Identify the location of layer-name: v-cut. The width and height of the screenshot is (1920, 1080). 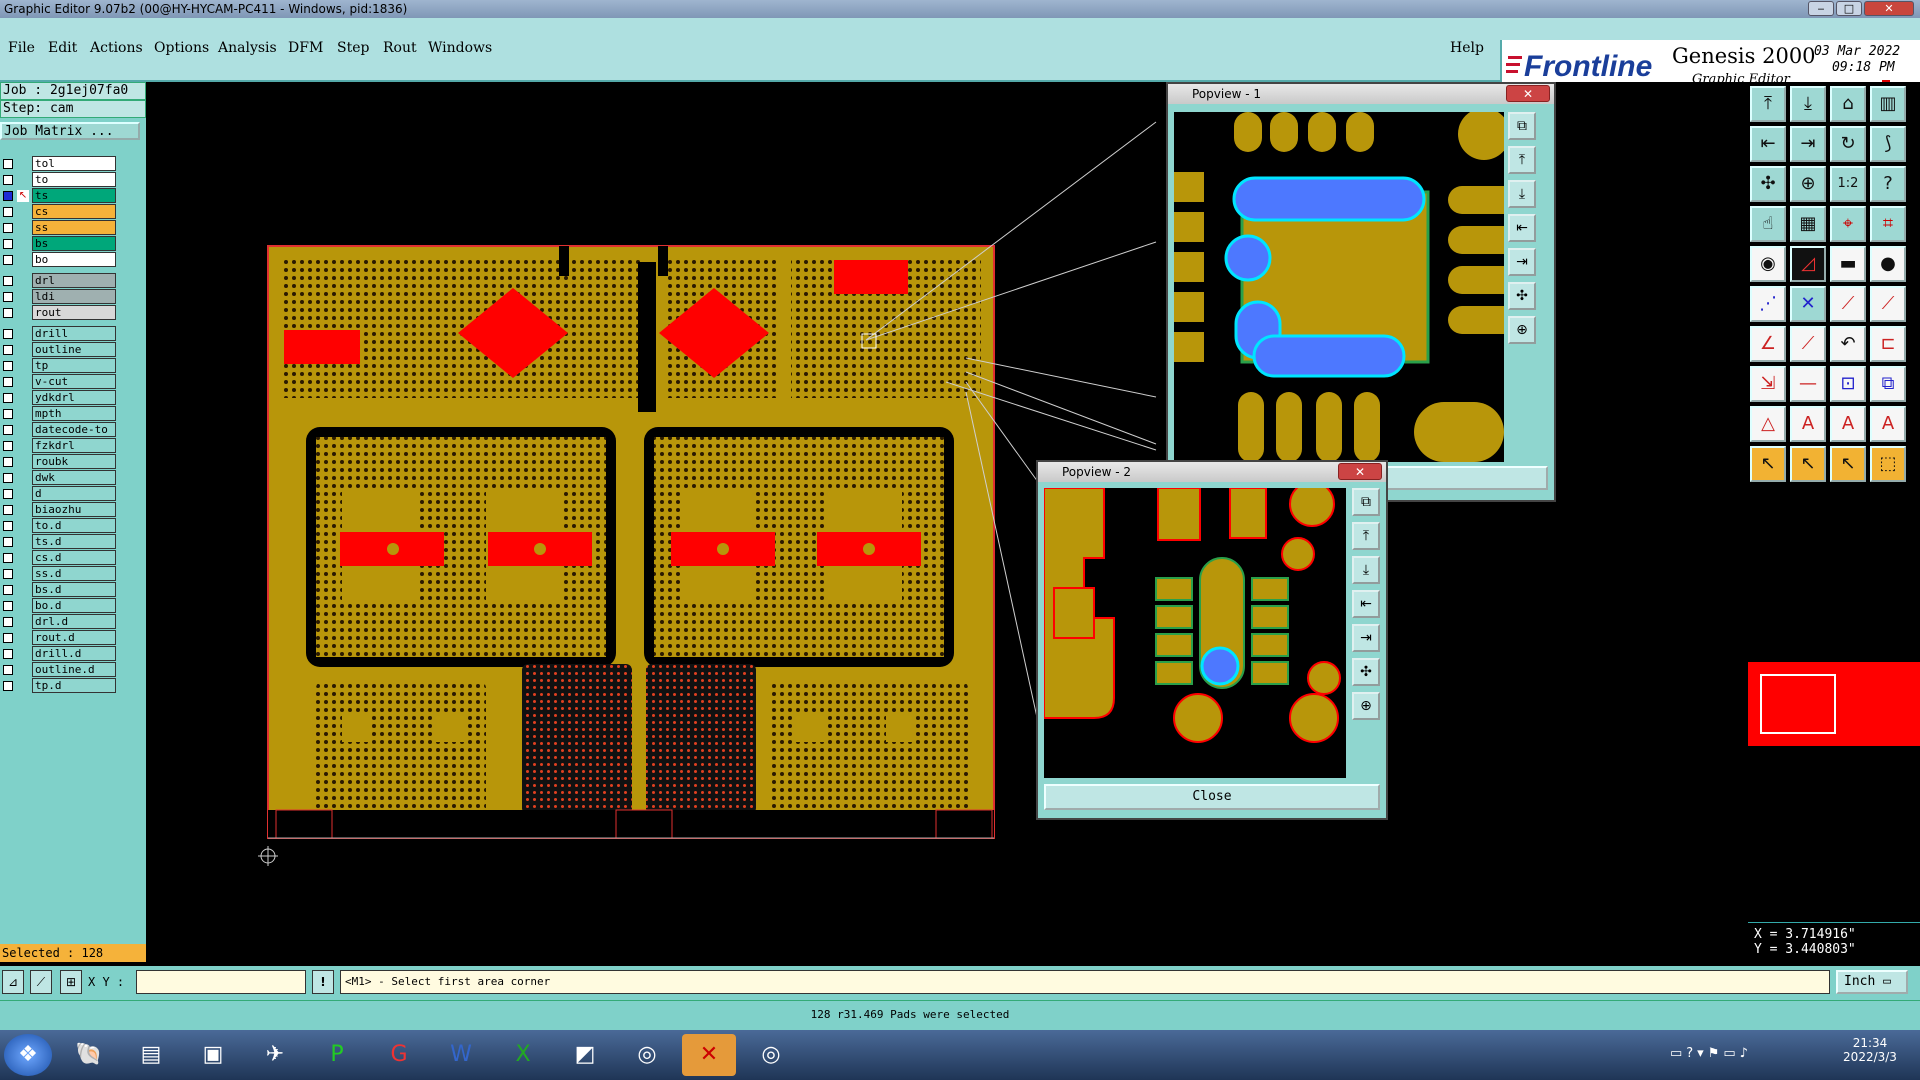
(74, 381).